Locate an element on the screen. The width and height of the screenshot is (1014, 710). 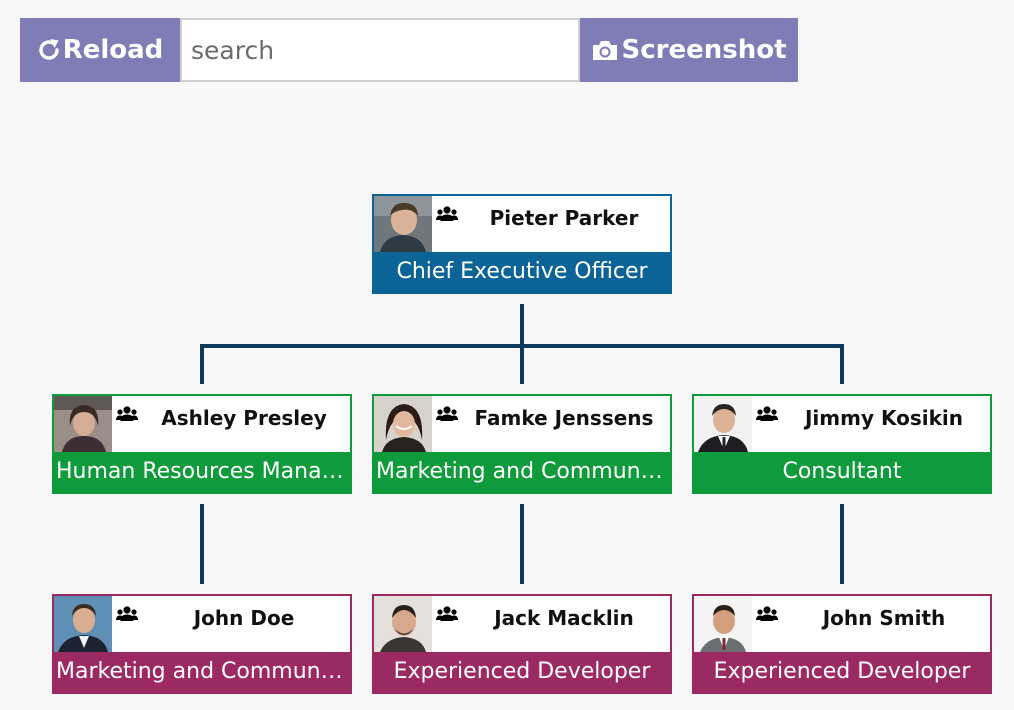
org-node-staff: Jack Macklin Experienced Developer is located at coordinates (522, 644).